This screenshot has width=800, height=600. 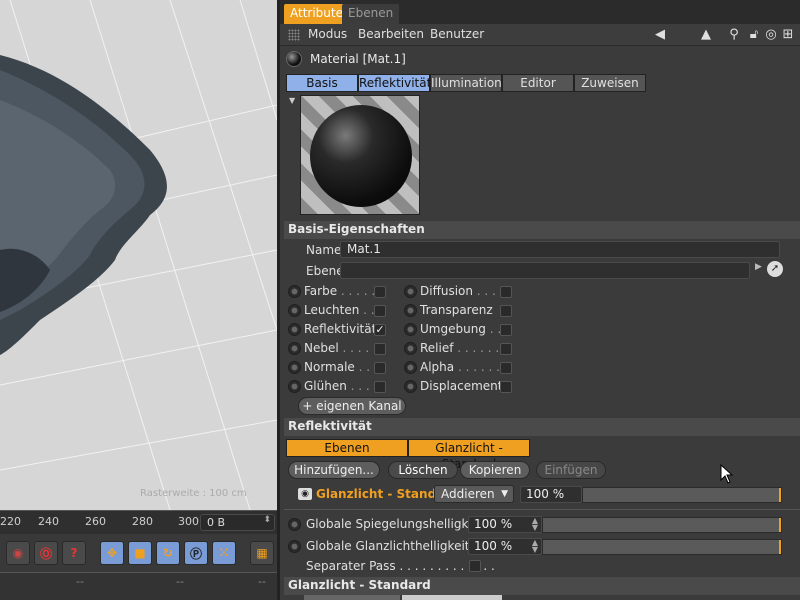 I want to click on subtab-basis: Basis, so click(x=322, y=83).